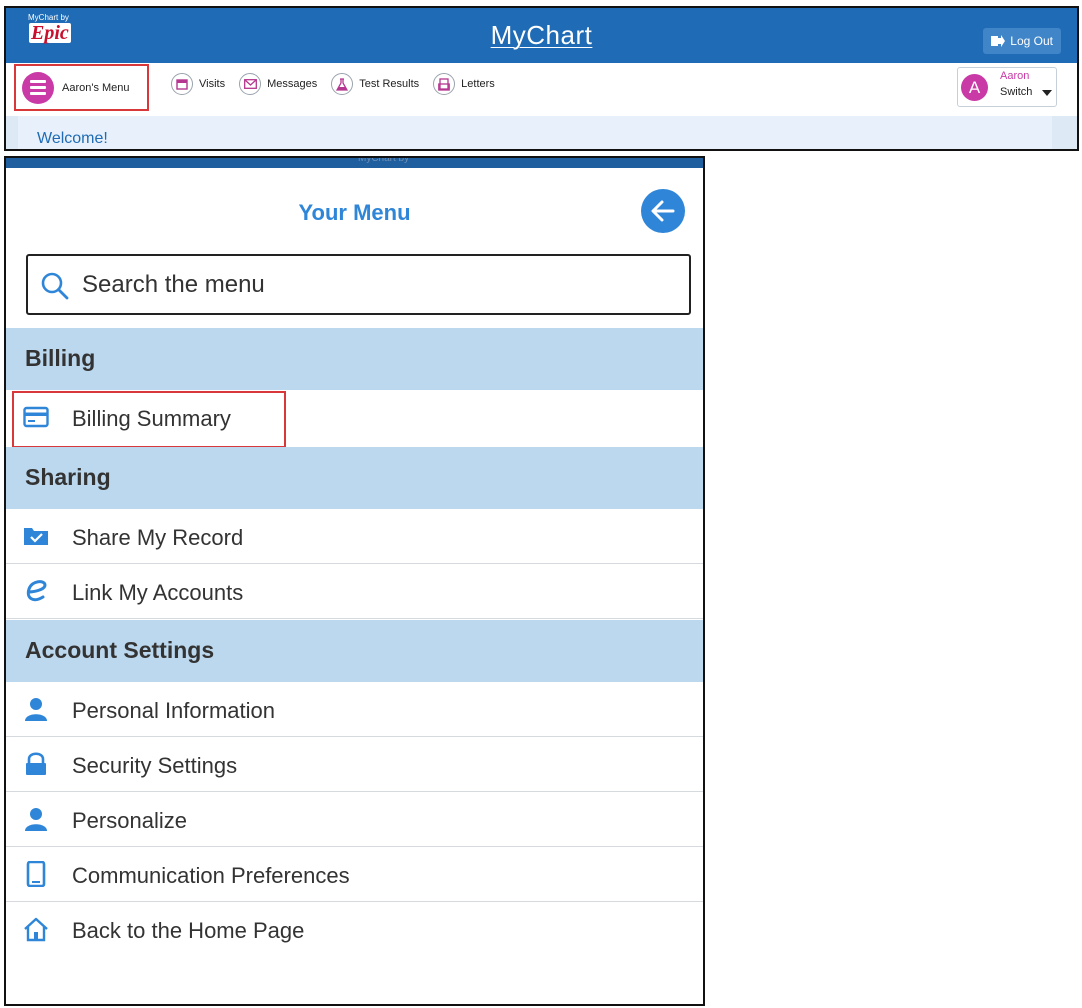  I want to click on menu-item-personalize: Personalize, so click(354, 819).